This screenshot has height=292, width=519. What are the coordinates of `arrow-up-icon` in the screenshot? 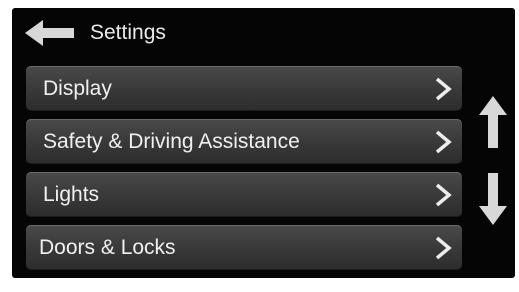 It's located at (493, 122).